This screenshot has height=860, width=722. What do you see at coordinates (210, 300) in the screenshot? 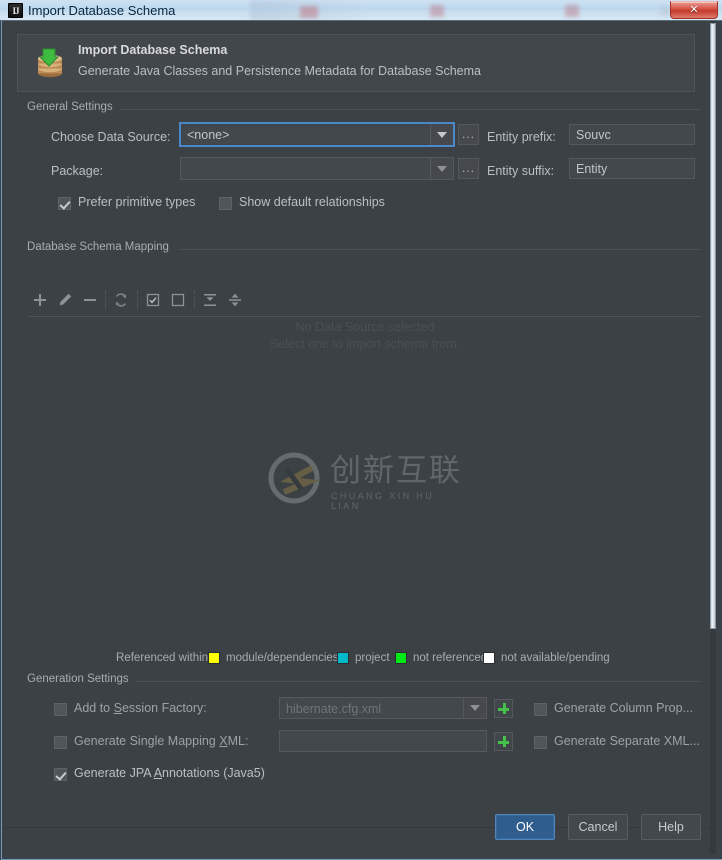
I see `expand-all-icon` at bounding box center [210, 300].